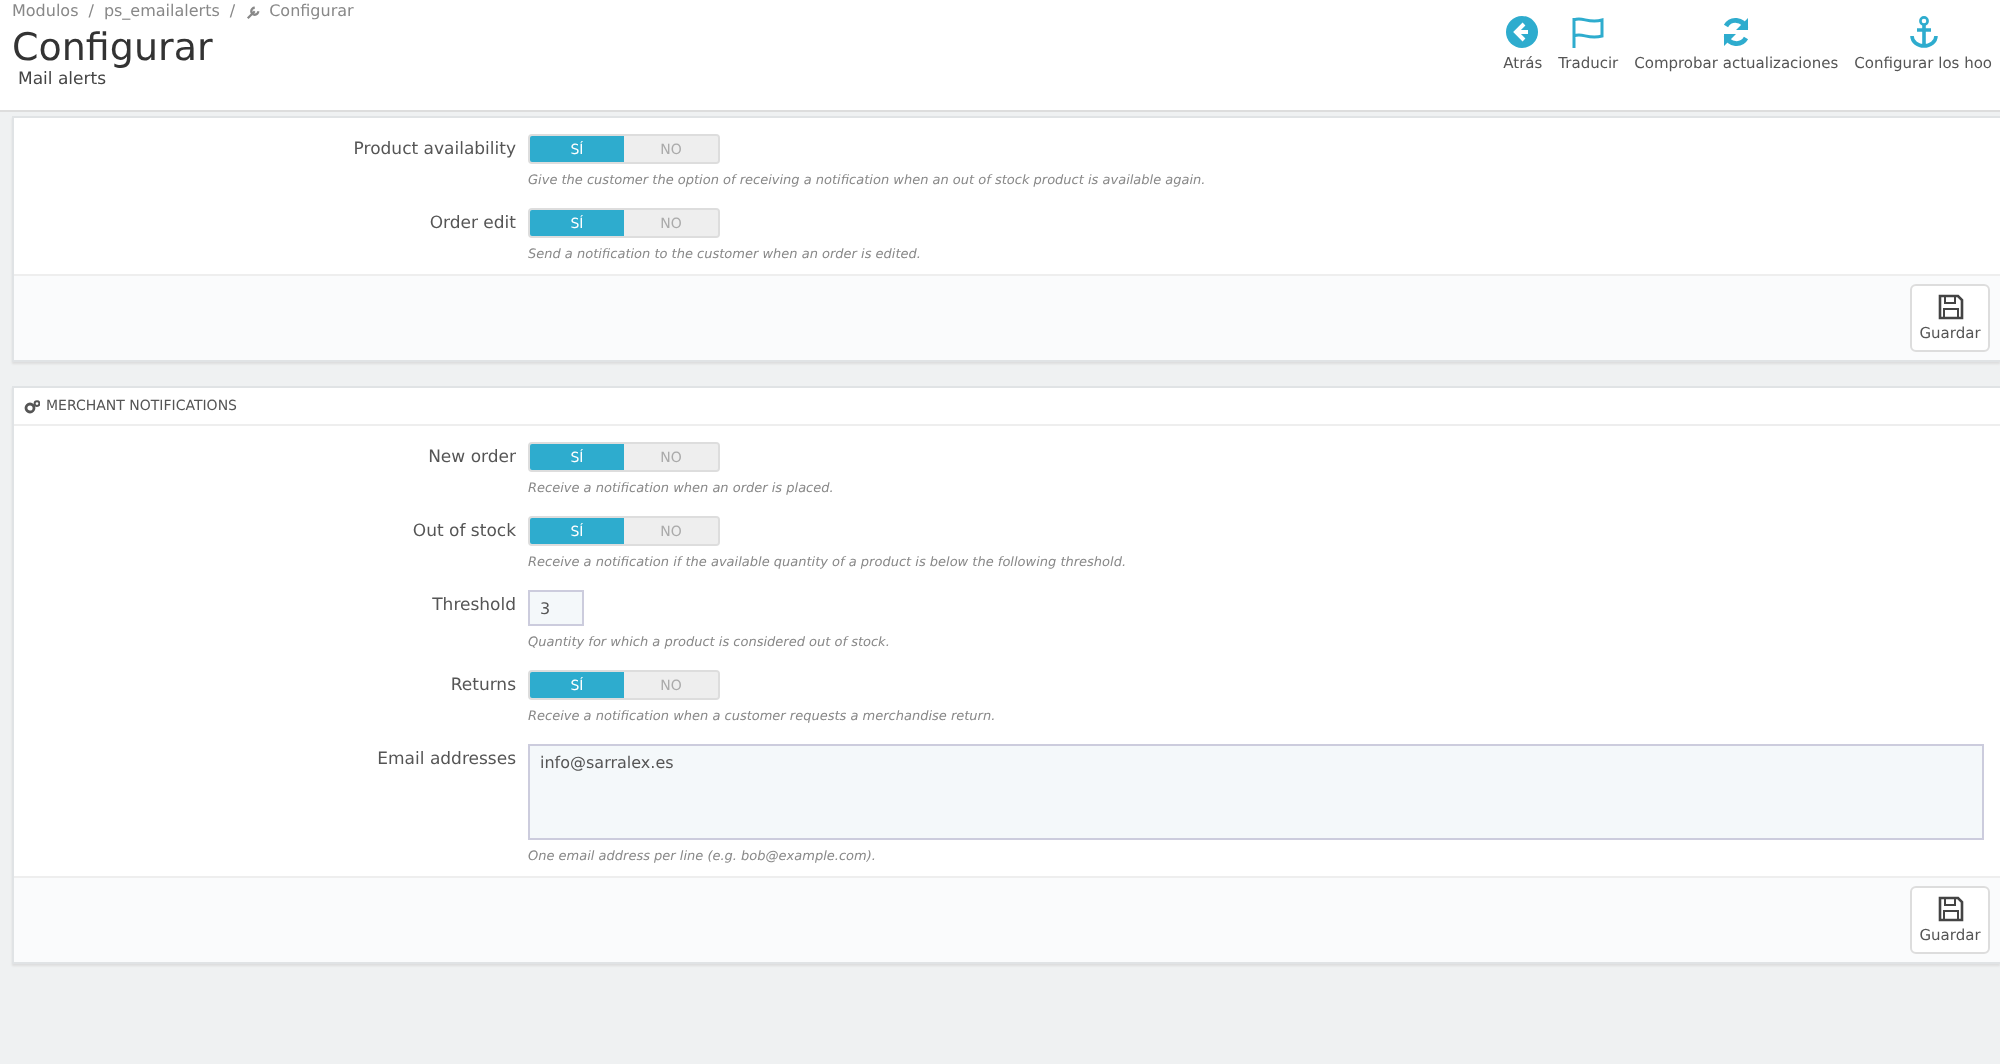  I want to click on field-label: Order edit, so click(471, 223).